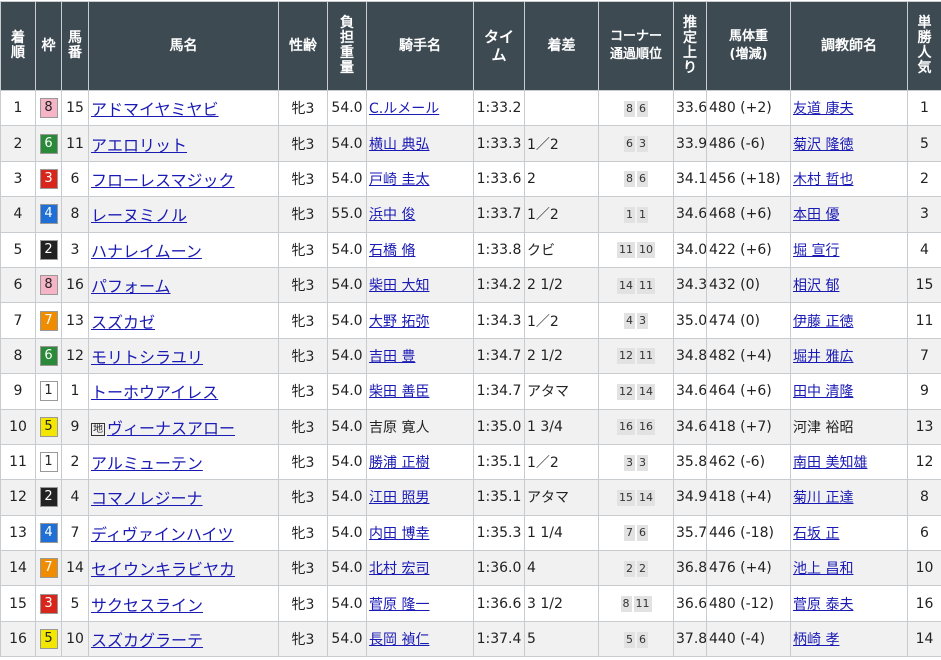 Image resolution: width=941 pixels, height=660 pixels. I want to click on horse-name-link: トーホウアイレス, so click(154, 392).